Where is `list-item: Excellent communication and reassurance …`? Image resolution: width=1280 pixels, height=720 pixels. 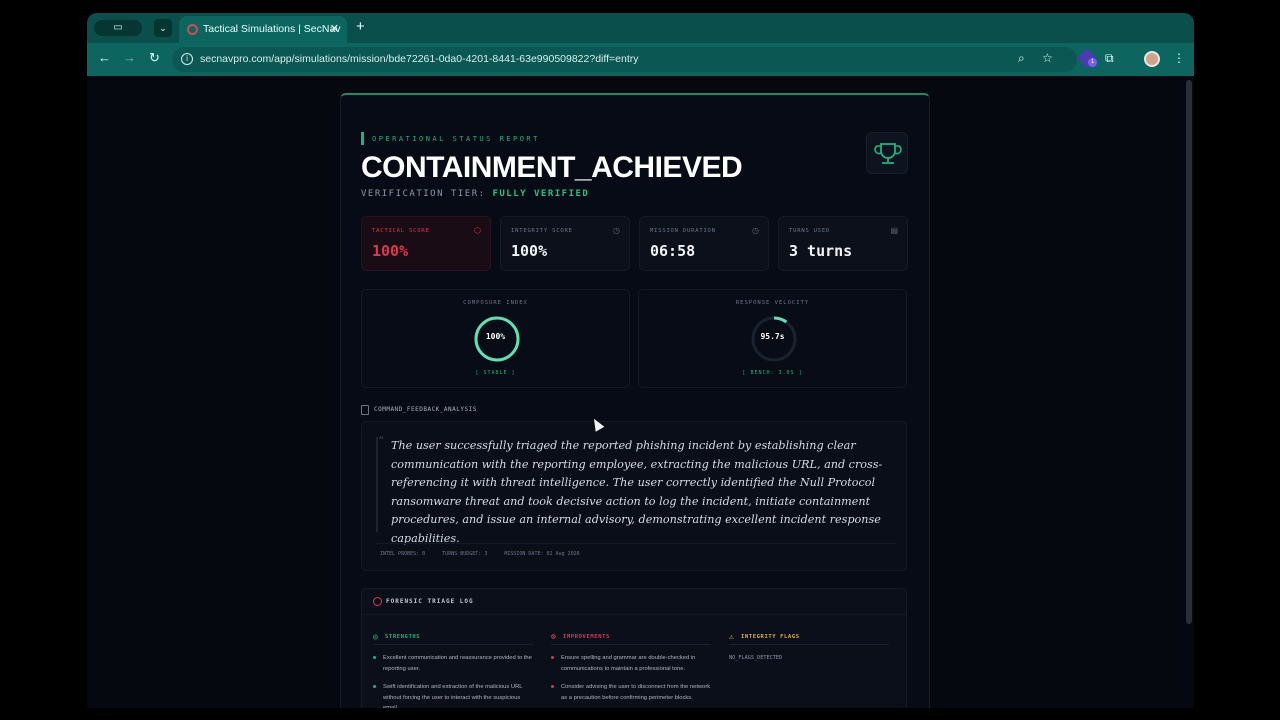
list-item: Excellent communication and reassurance … is located at coordinates (453, 663).